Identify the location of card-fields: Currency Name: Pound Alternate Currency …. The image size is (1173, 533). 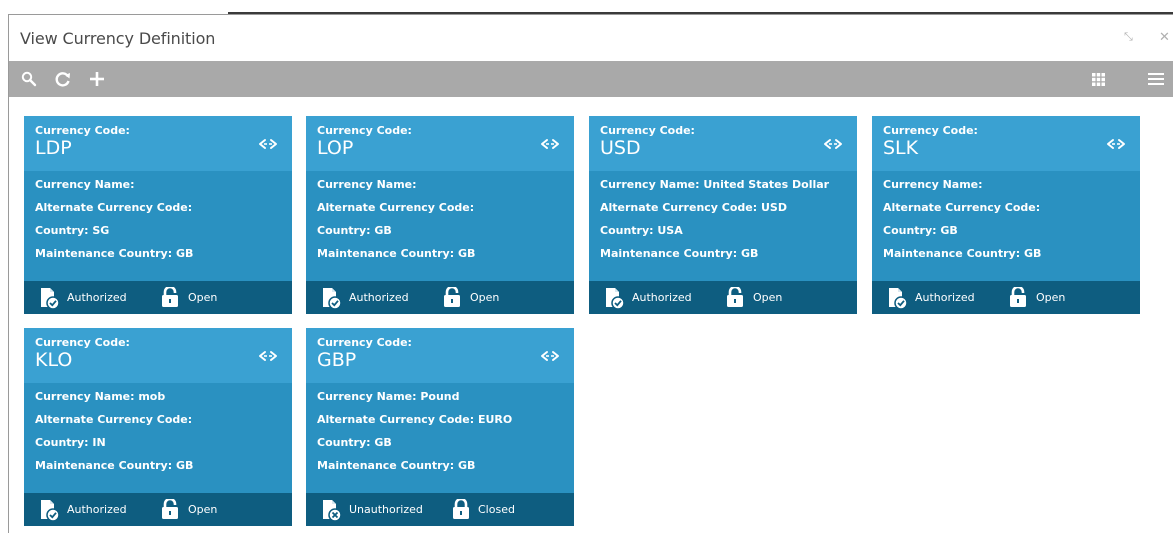
(414, 436).